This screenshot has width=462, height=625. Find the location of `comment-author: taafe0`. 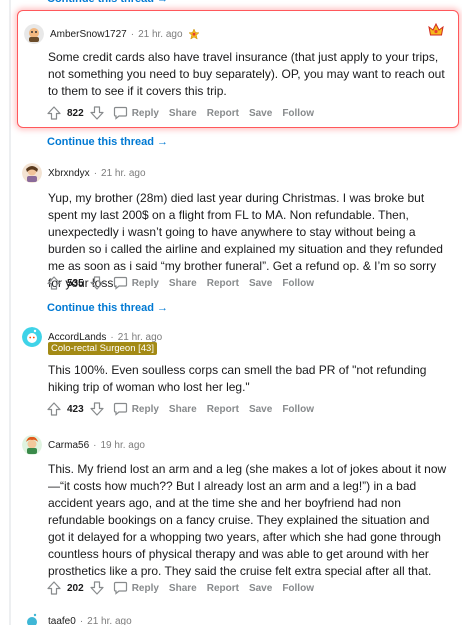

comment-author: taafe0 is located at coordinates (62, 620).